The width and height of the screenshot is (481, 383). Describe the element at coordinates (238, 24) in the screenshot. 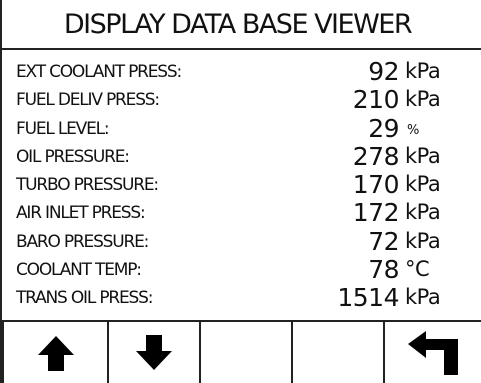

I see `page-title: DISPLAY DATA BASE VIEWER` at that location.